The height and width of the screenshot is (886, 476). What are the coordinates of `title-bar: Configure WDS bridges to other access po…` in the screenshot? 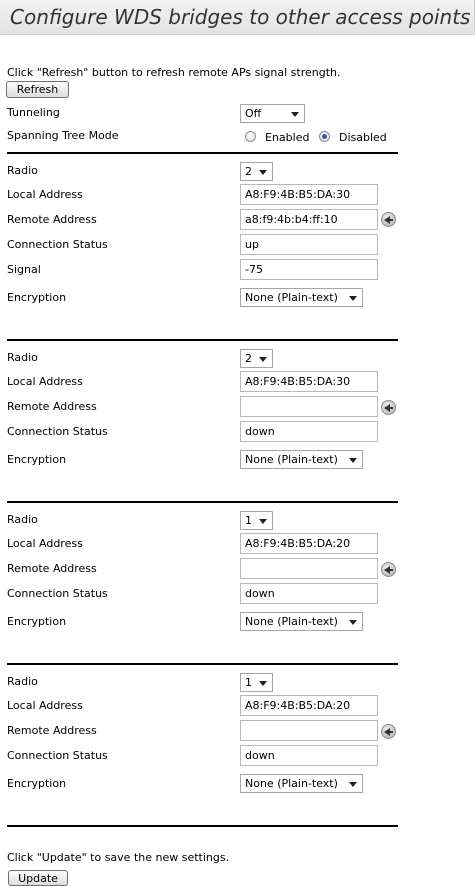 It's located at (237, 17).